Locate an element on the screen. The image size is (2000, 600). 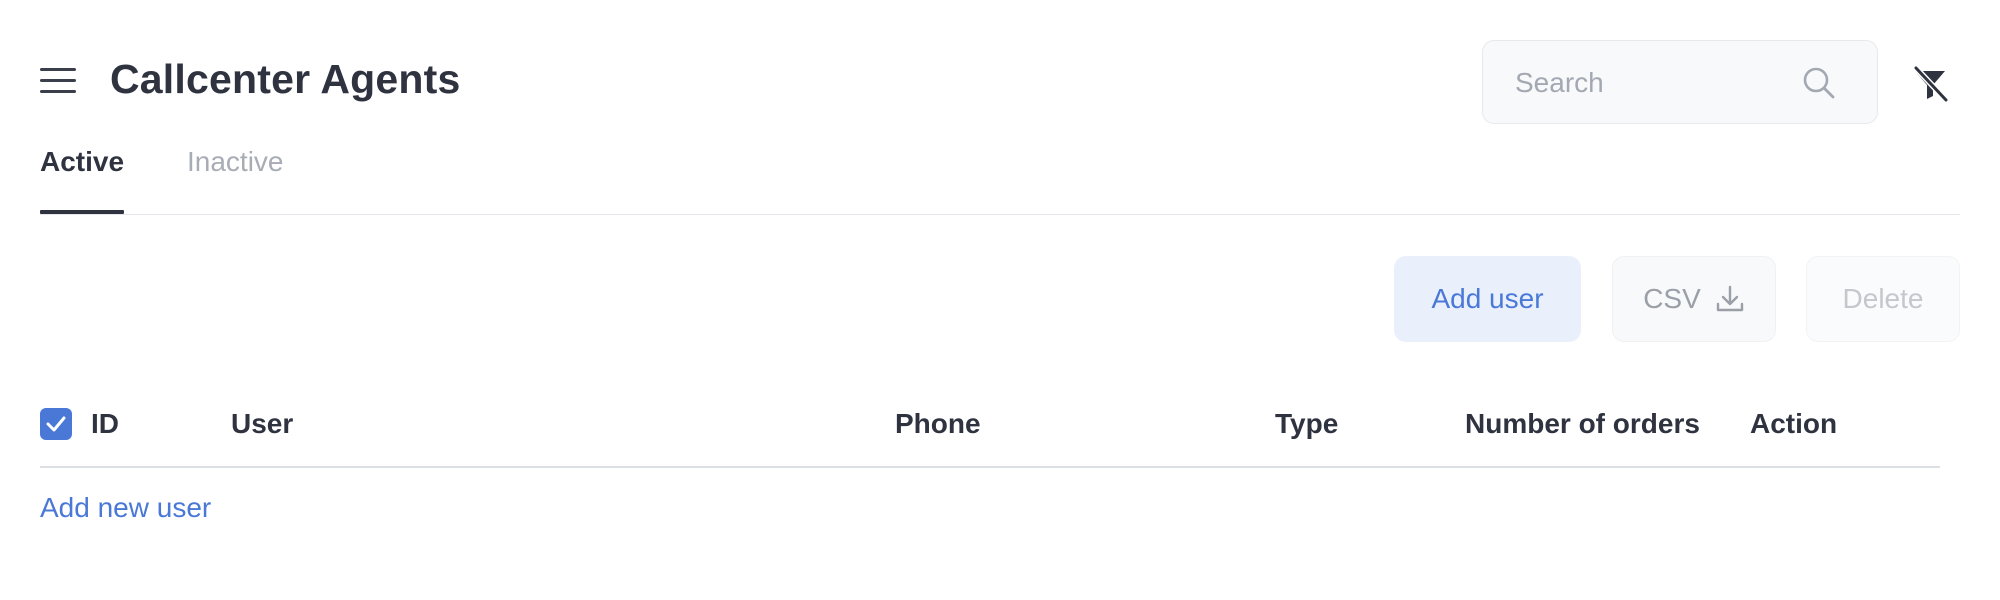
check-icon is located at coordinates (56, 424).